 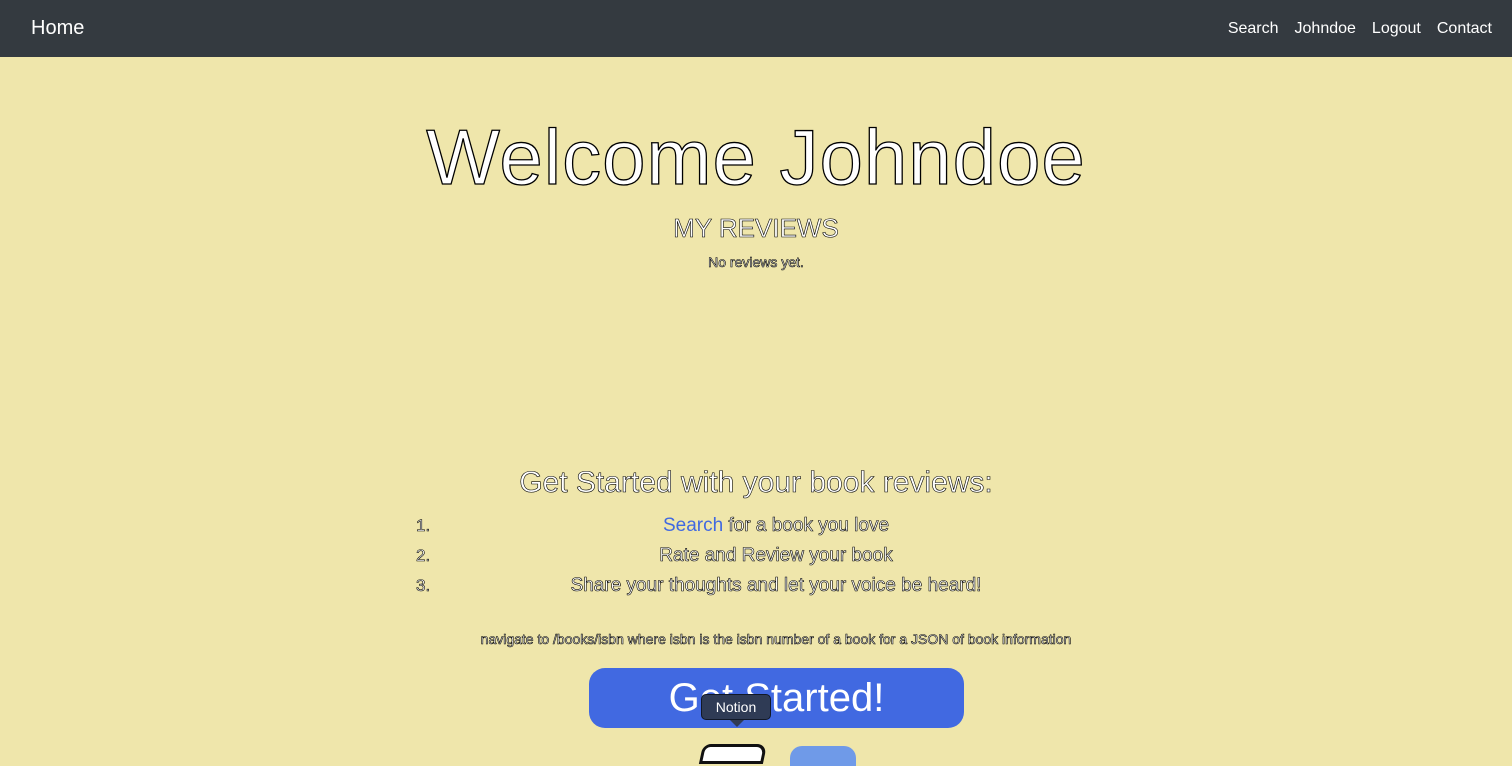 I want to click on step-text: for a book you love, so click(x=806, y=526).